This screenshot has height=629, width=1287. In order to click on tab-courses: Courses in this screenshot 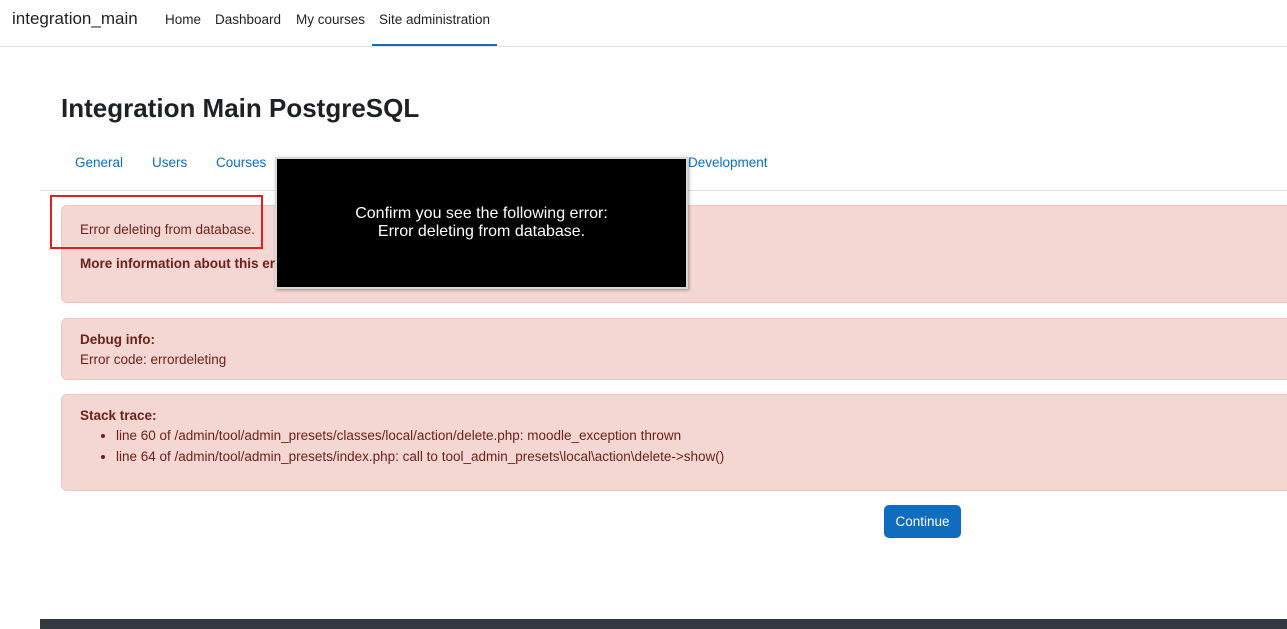, I will do `click(241, 162)`.